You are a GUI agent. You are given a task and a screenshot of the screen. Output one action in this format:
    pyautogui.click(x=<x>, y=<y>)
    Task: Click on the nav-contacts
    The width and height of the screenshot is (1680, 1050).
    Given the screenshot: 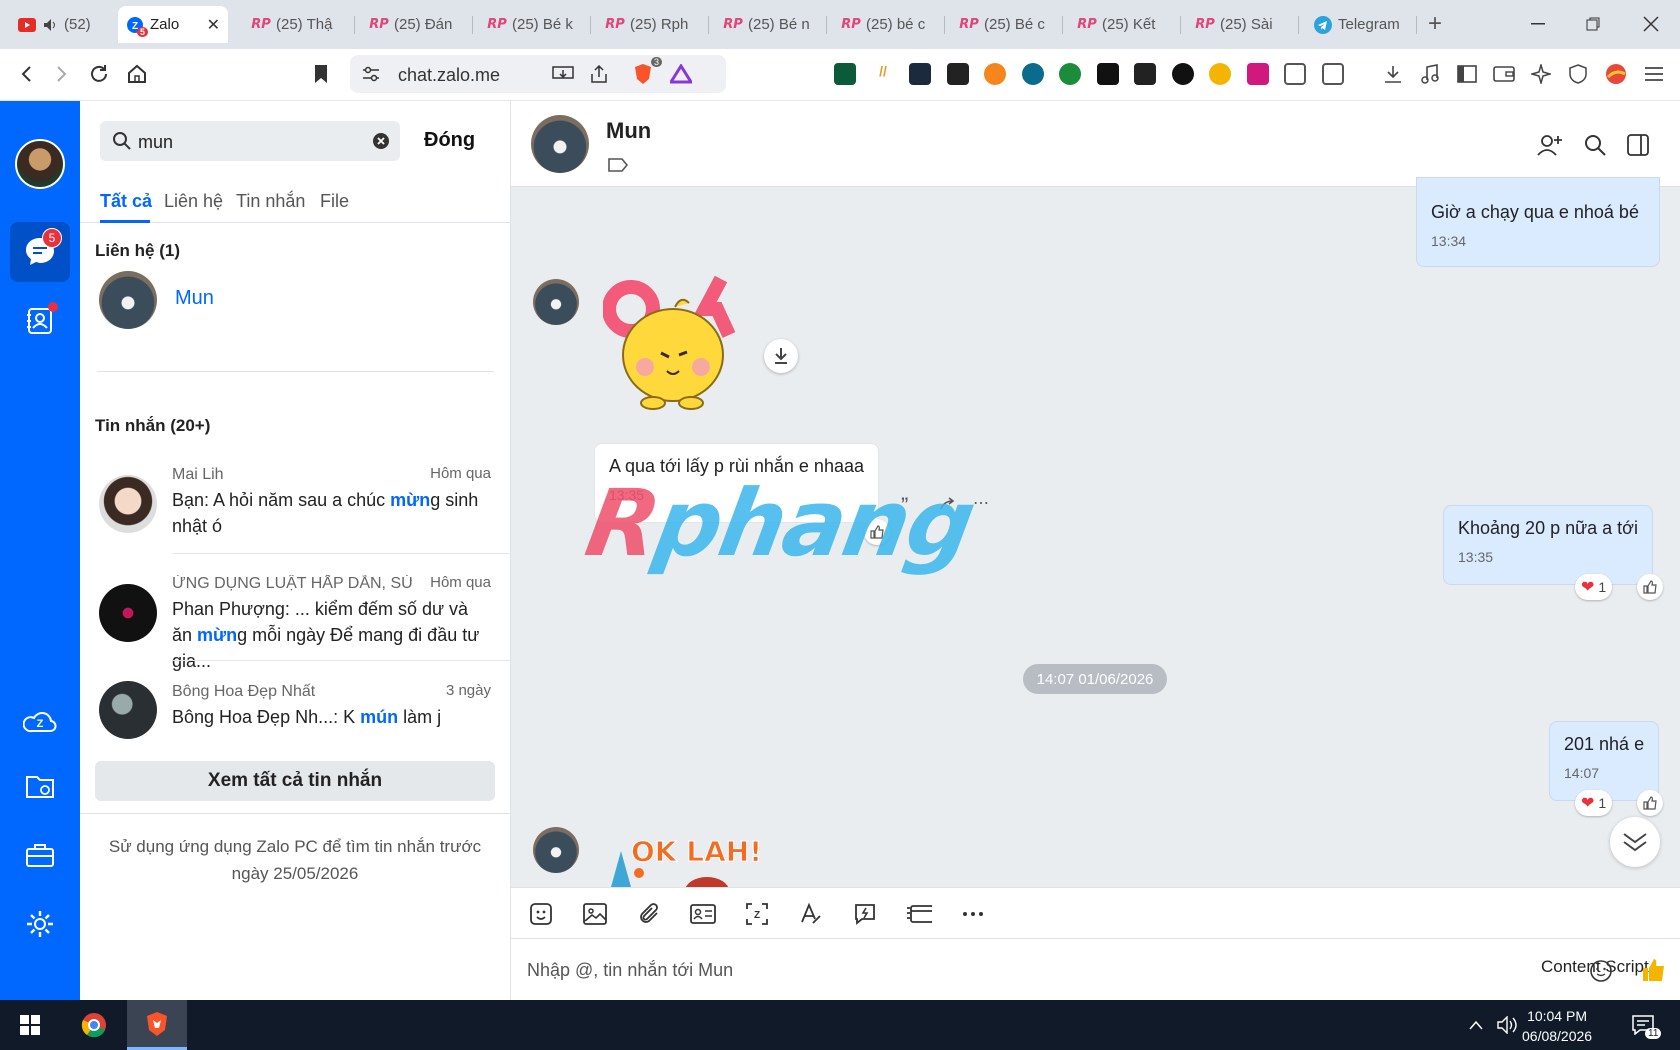 What is the action you would take?
    pyautogui.click(x=40, y=321)
    